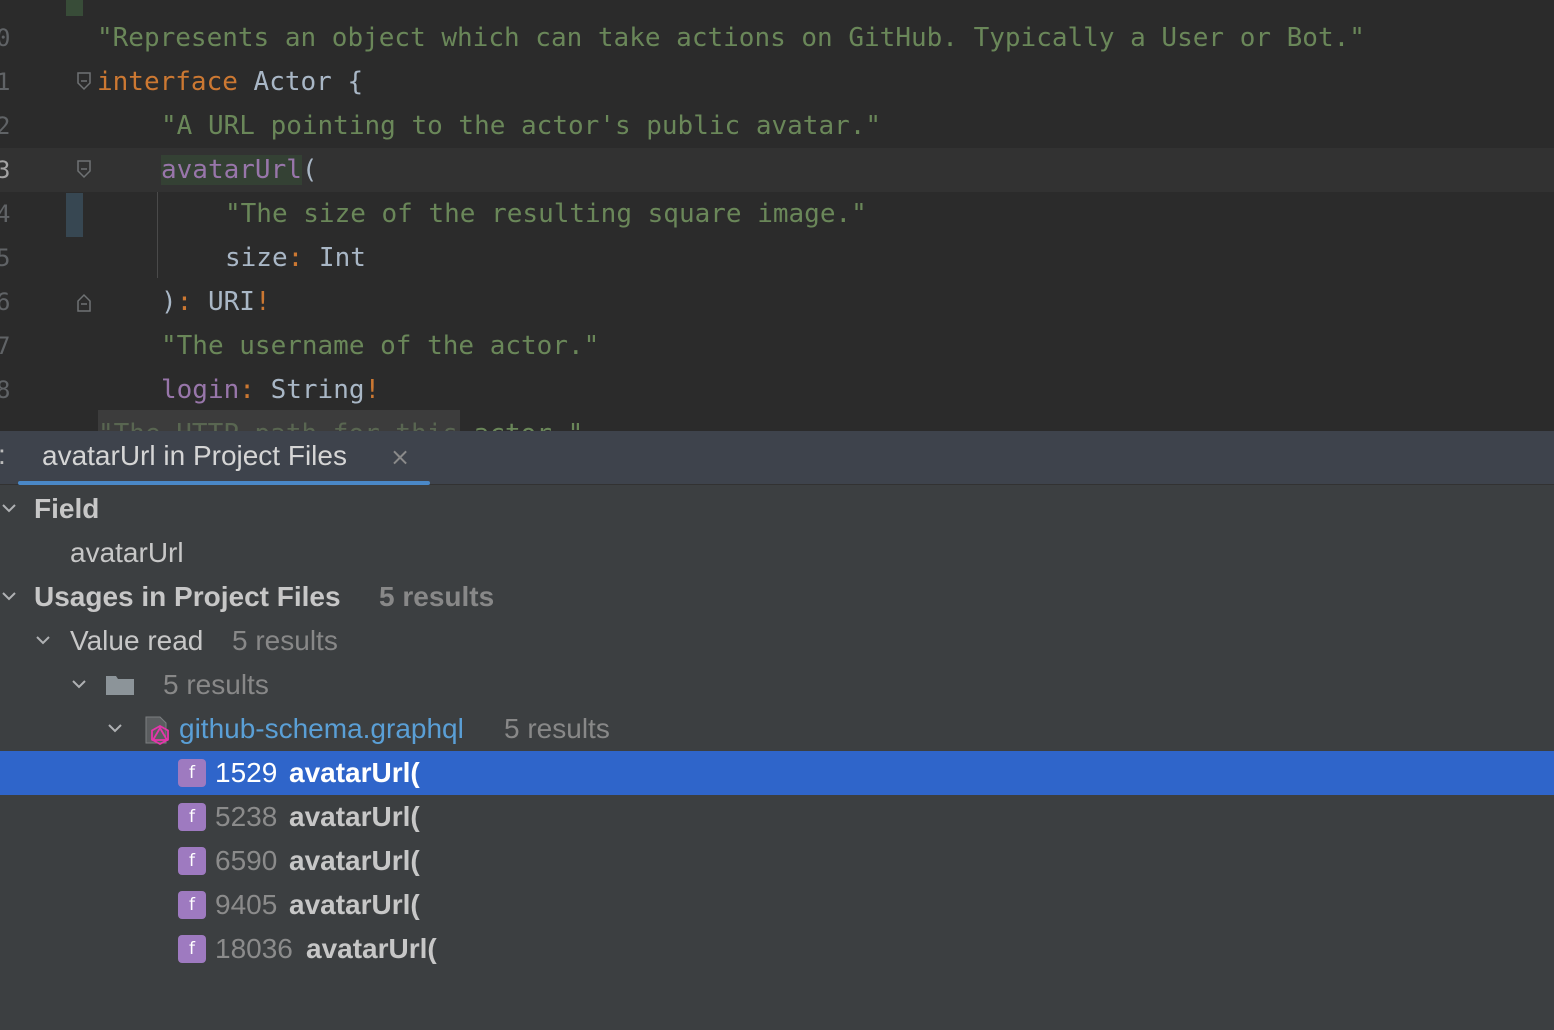 The image size is (1554, 1030). Describe the element at coordinates (231, 170) in the screenshot. I see `avatar-field-name: avatarUrl` at that location.